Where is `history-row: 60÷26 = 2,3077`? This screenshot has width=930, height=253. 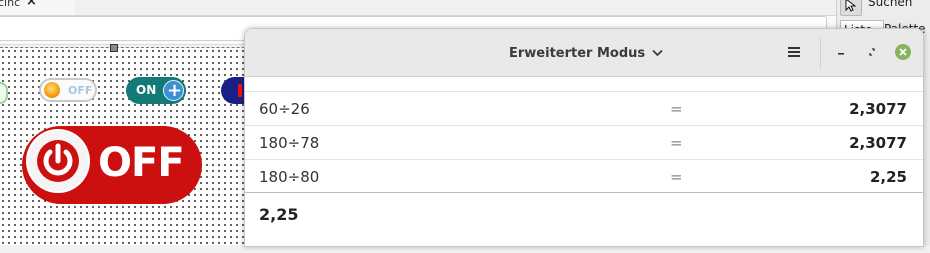 history-row: 60÷26 = 2,3077 is located at coordinates (584, 108).